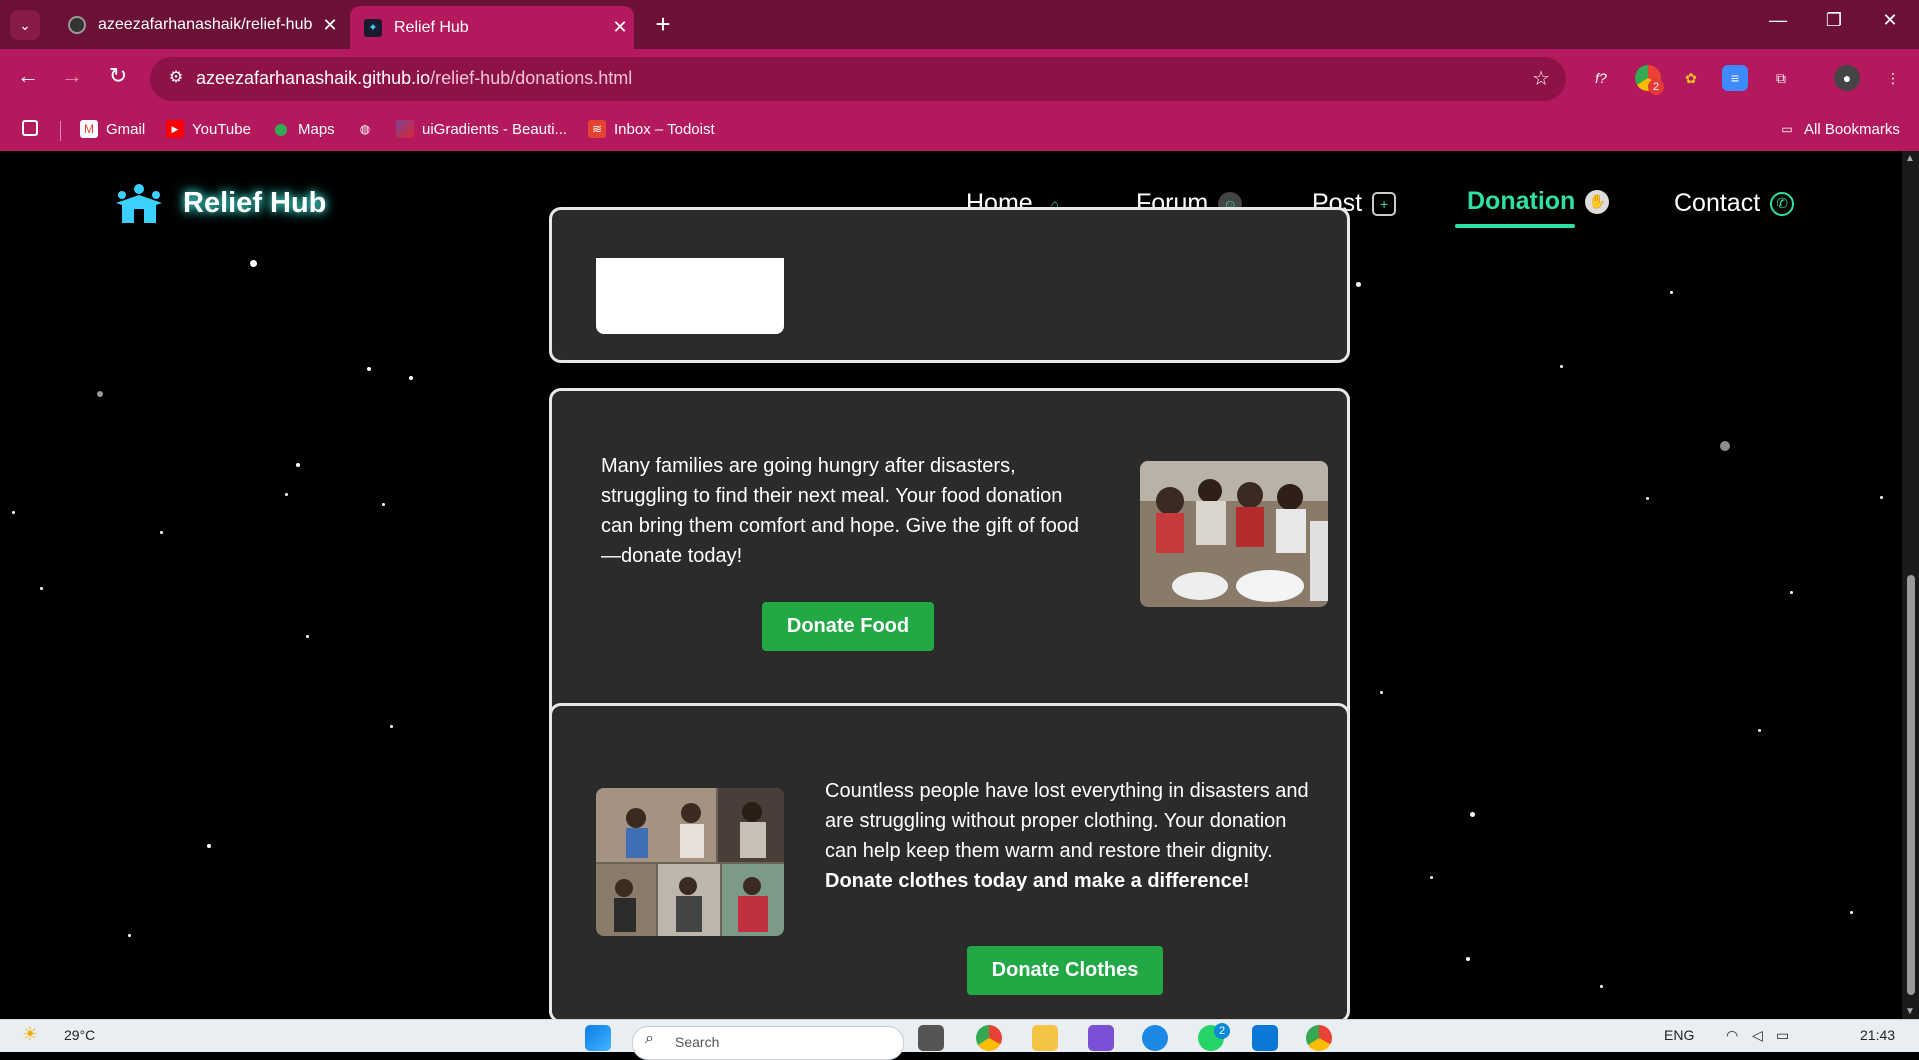  I want to click on extension-puzzle-yellow-icon: ✿, so click(1691, 78).